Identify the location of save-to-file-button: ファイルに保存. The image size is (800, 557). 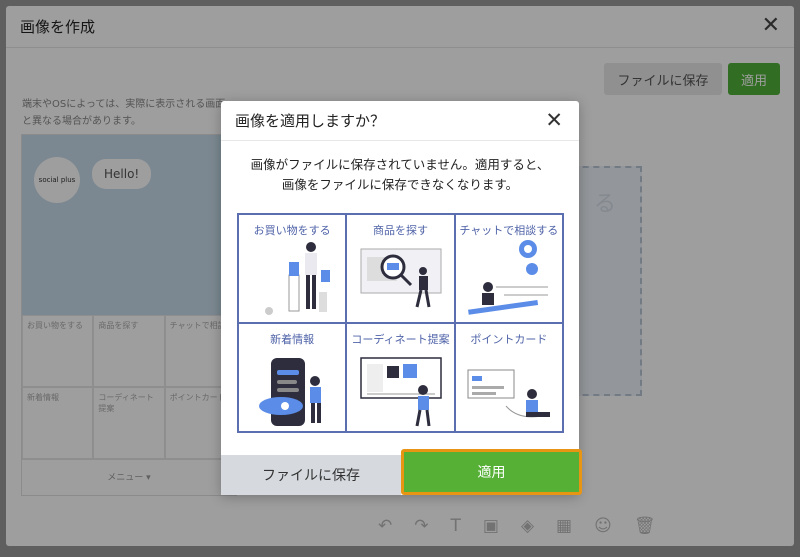
(311, 475).